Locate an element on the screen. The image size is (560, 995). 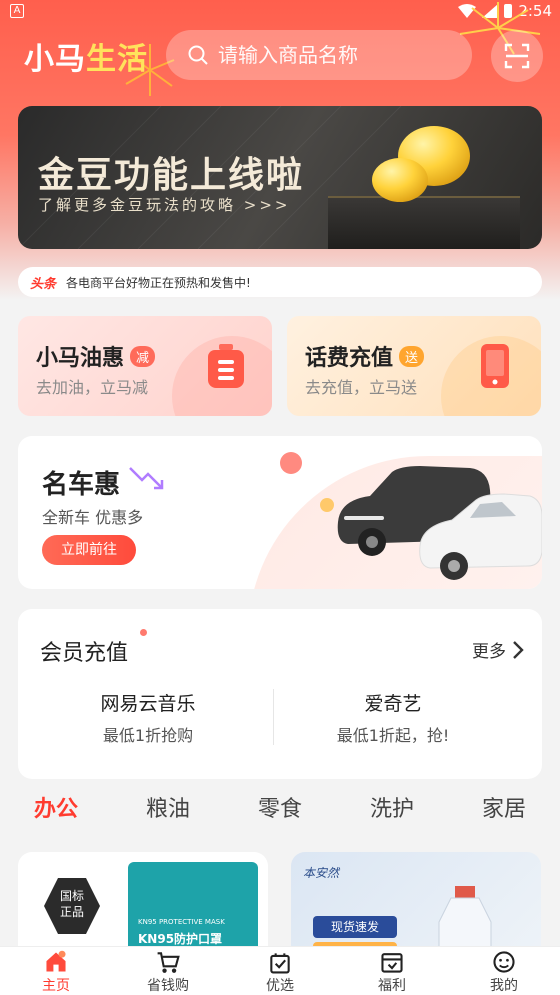
chevron-right-icon is located at coordinates (518, 649).